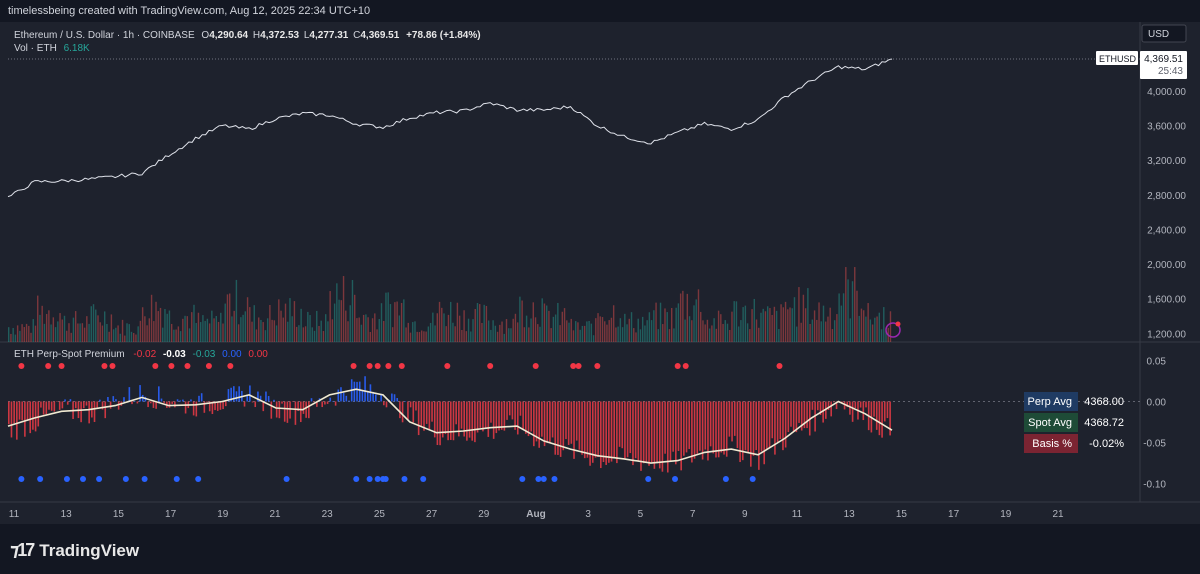 Image resolution: width=1200 pixels, height=574 pixels. What do you see at coordinates (74, 550) in the screenshot?
I see `tradingview-logo: ⁊17 TradingView` at bounding box center [74, 550].